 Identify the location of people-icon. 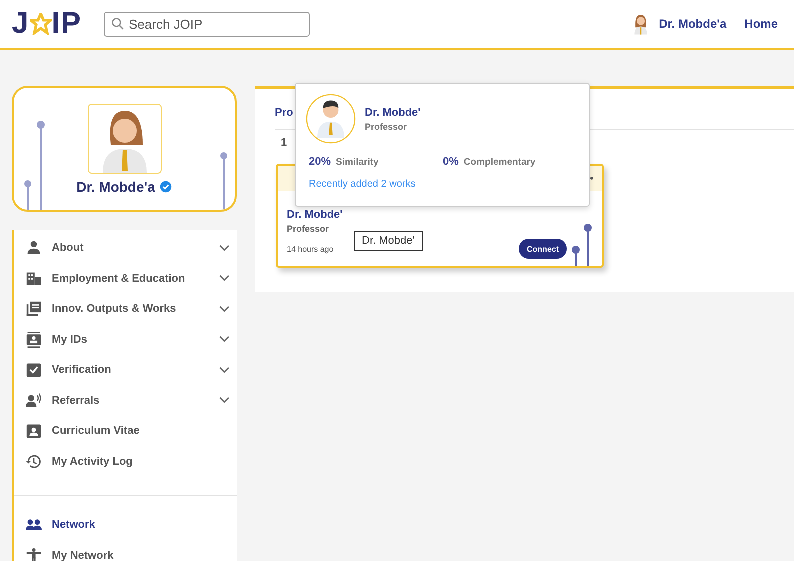
(34, 525).